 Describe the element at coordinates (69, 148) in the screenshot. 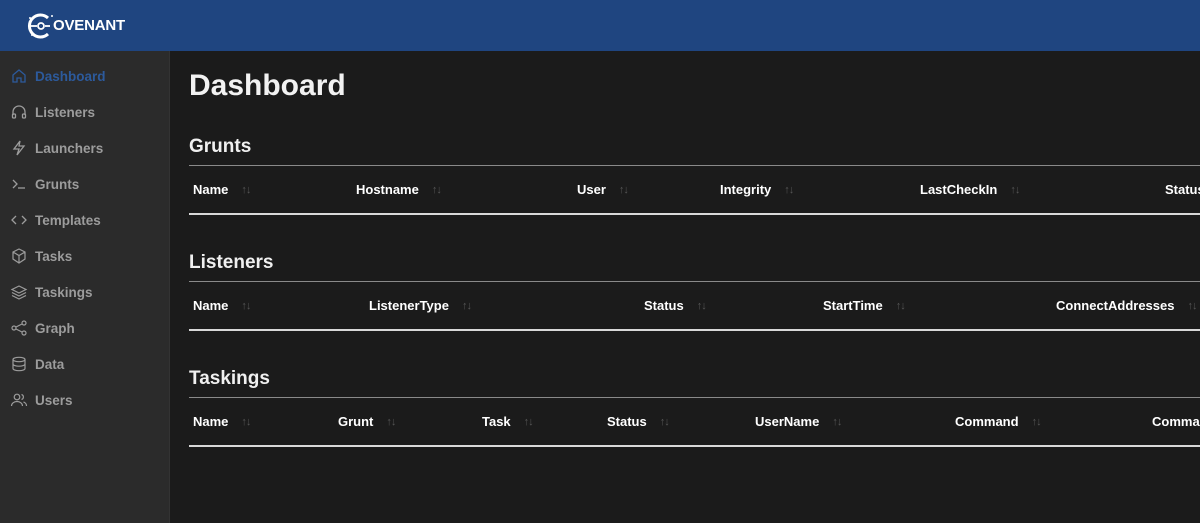

I see `sidebar-item-label: Launchers` at that location.